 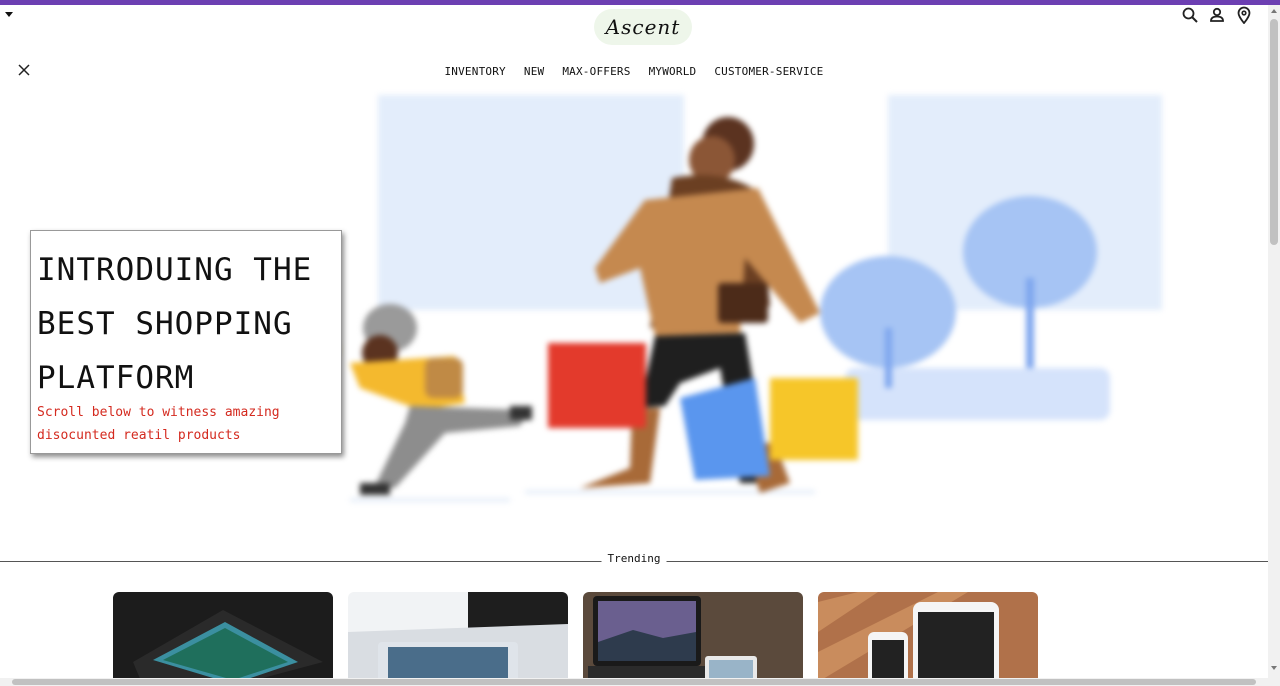 I want to click on brand-logo-text: Ascent, so click(x=643, y=27).